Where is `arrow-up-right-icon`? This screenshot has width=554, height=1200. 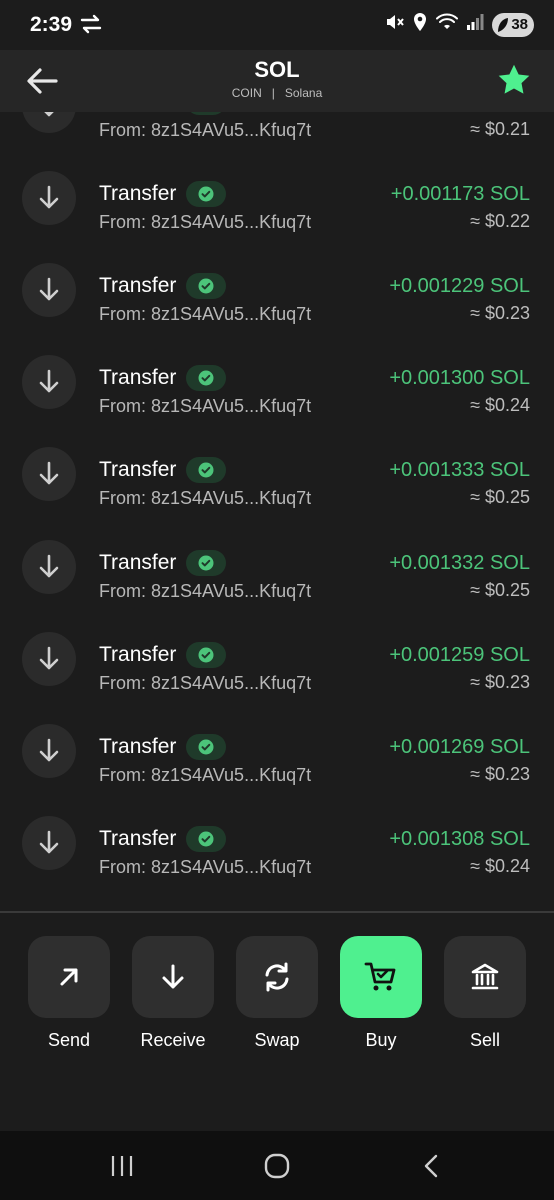 arrow-up-right-icon is located at coordinates (69, 977).